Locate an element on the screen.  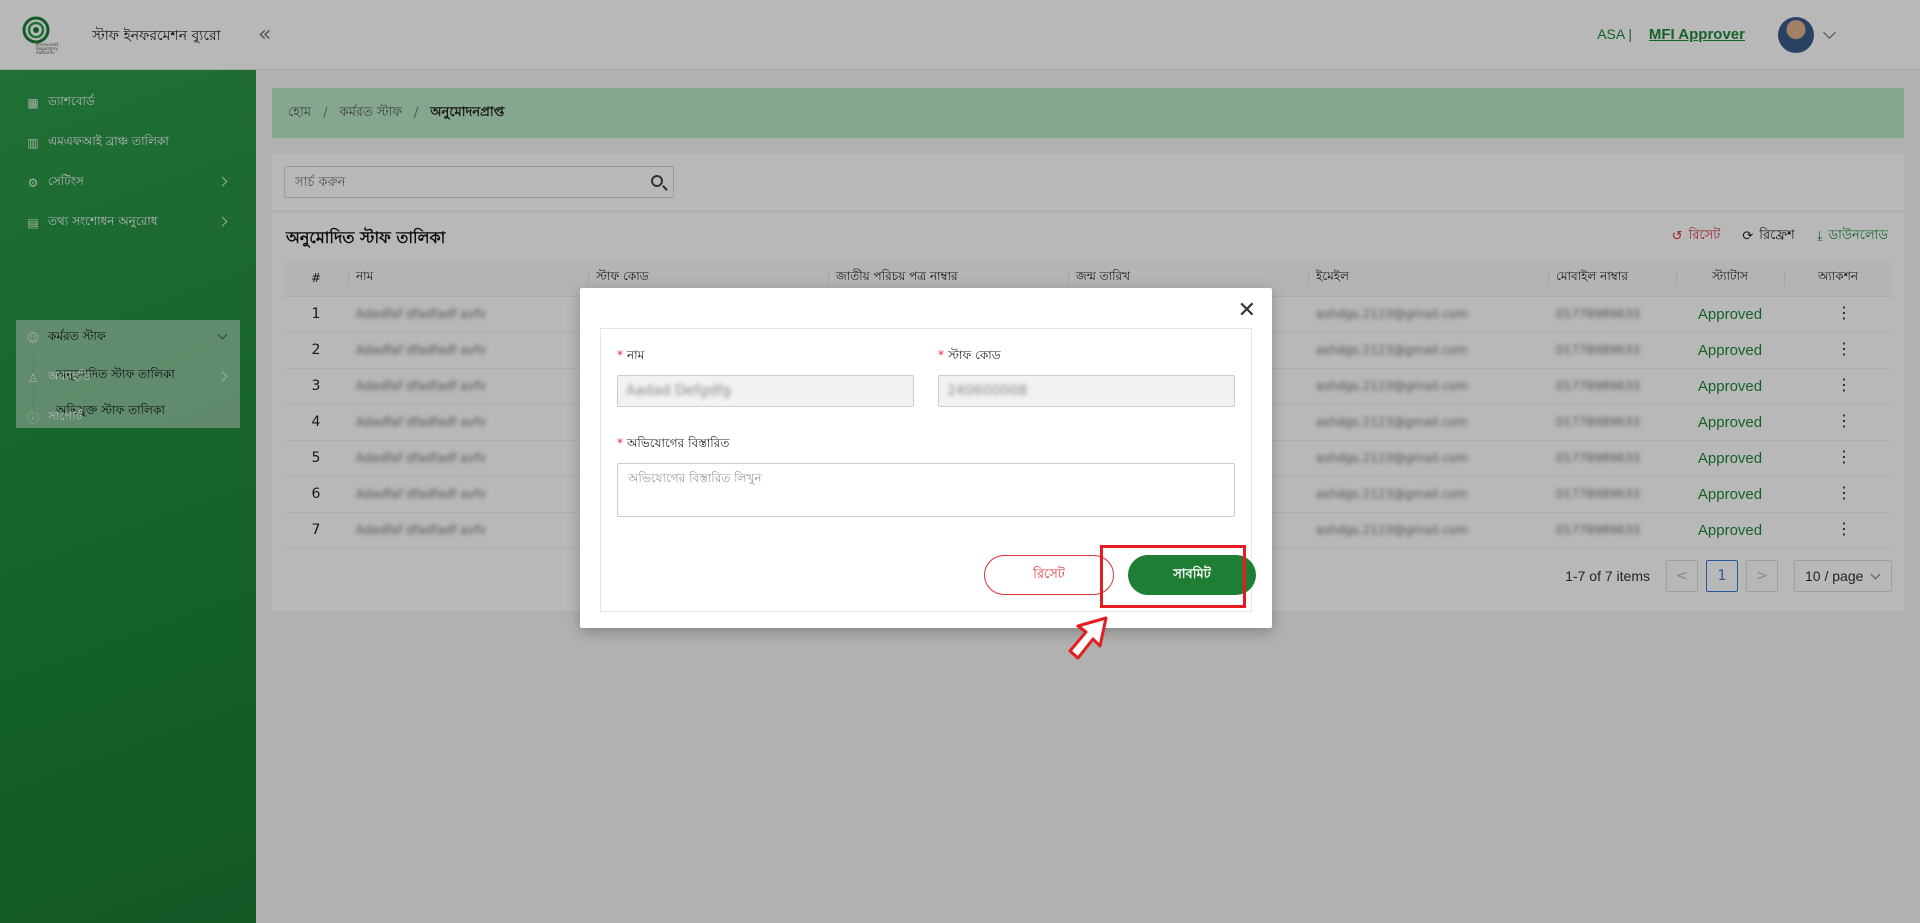
staff-code-label-text: স্টাফ কোড is located at coordinates (974, 355).